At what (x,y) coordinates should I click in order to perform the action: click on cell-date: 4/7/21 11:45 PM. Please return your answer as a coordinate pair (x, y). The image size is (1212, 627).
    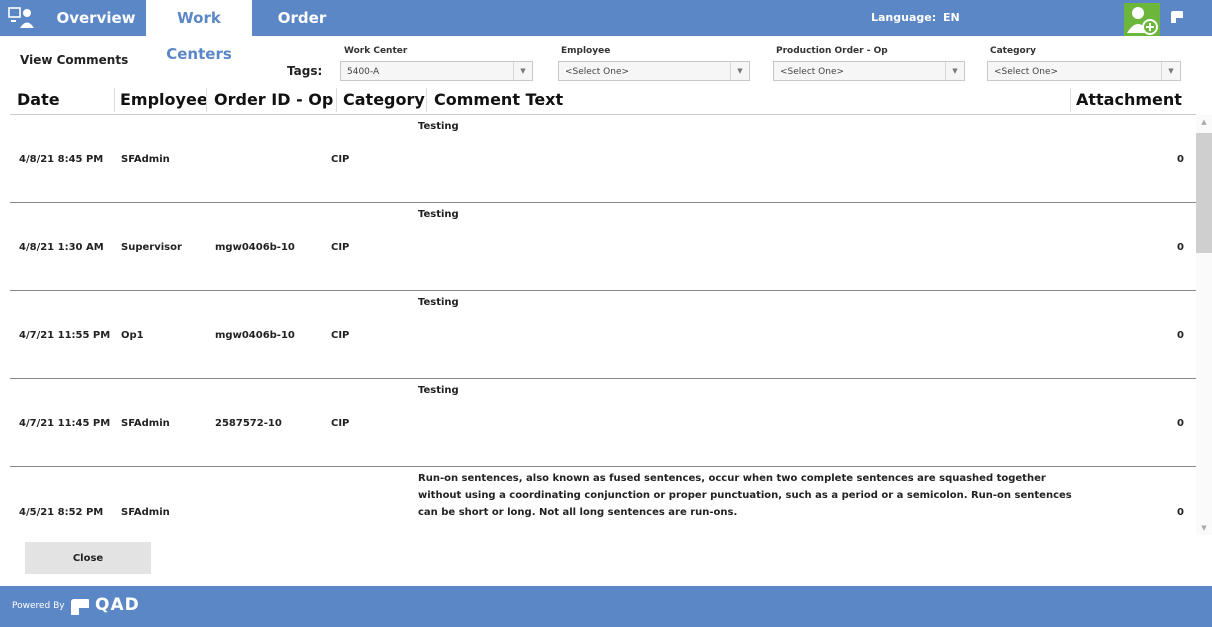
    Looking at the image, I should click on (65, 423).